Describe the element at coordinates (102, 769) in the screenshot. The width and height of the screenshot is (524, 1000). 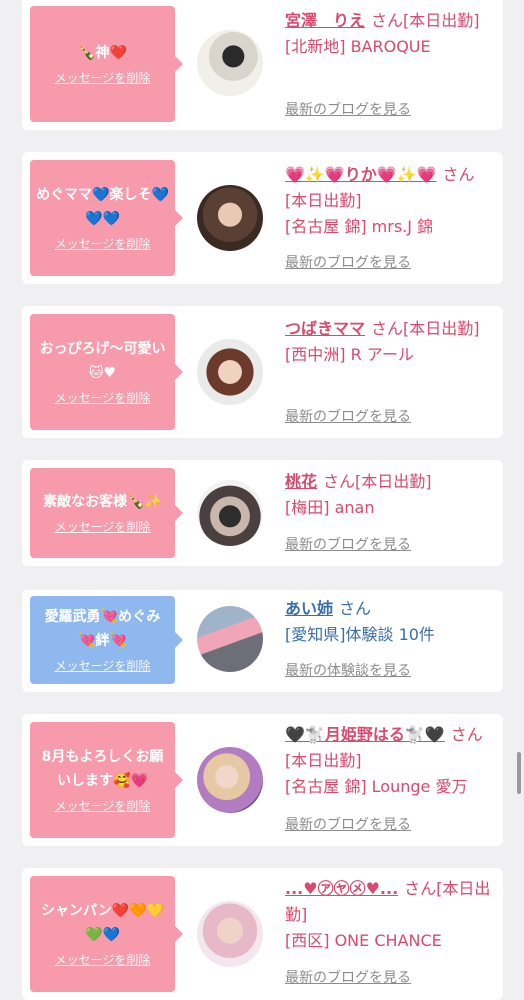
I see `message-text: 8月もよろしくお願いします🥰💗` at that location.